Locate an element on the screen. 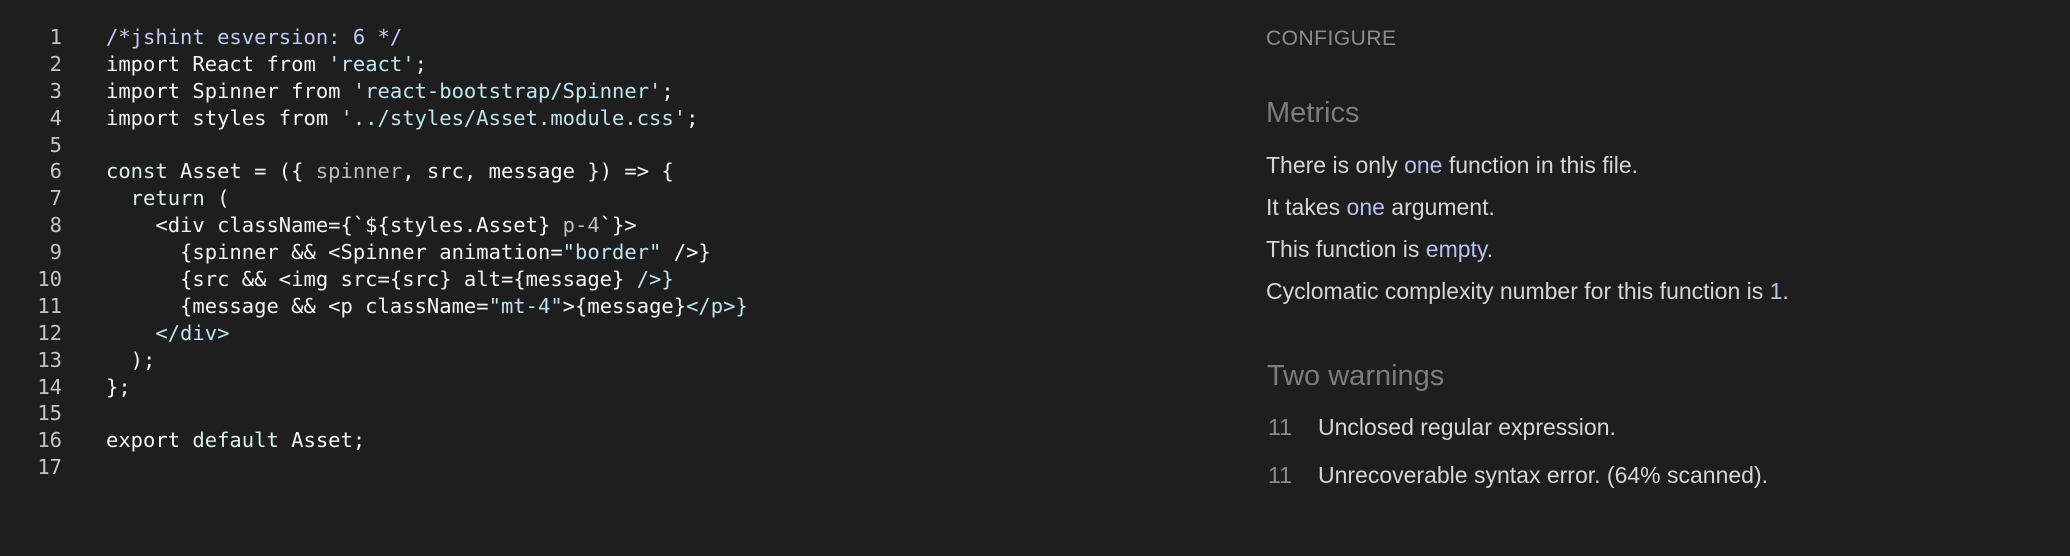 The height and width of the screenshot is (556, 2070). code-token: import Spinner from is located at coordinates (229, 90).